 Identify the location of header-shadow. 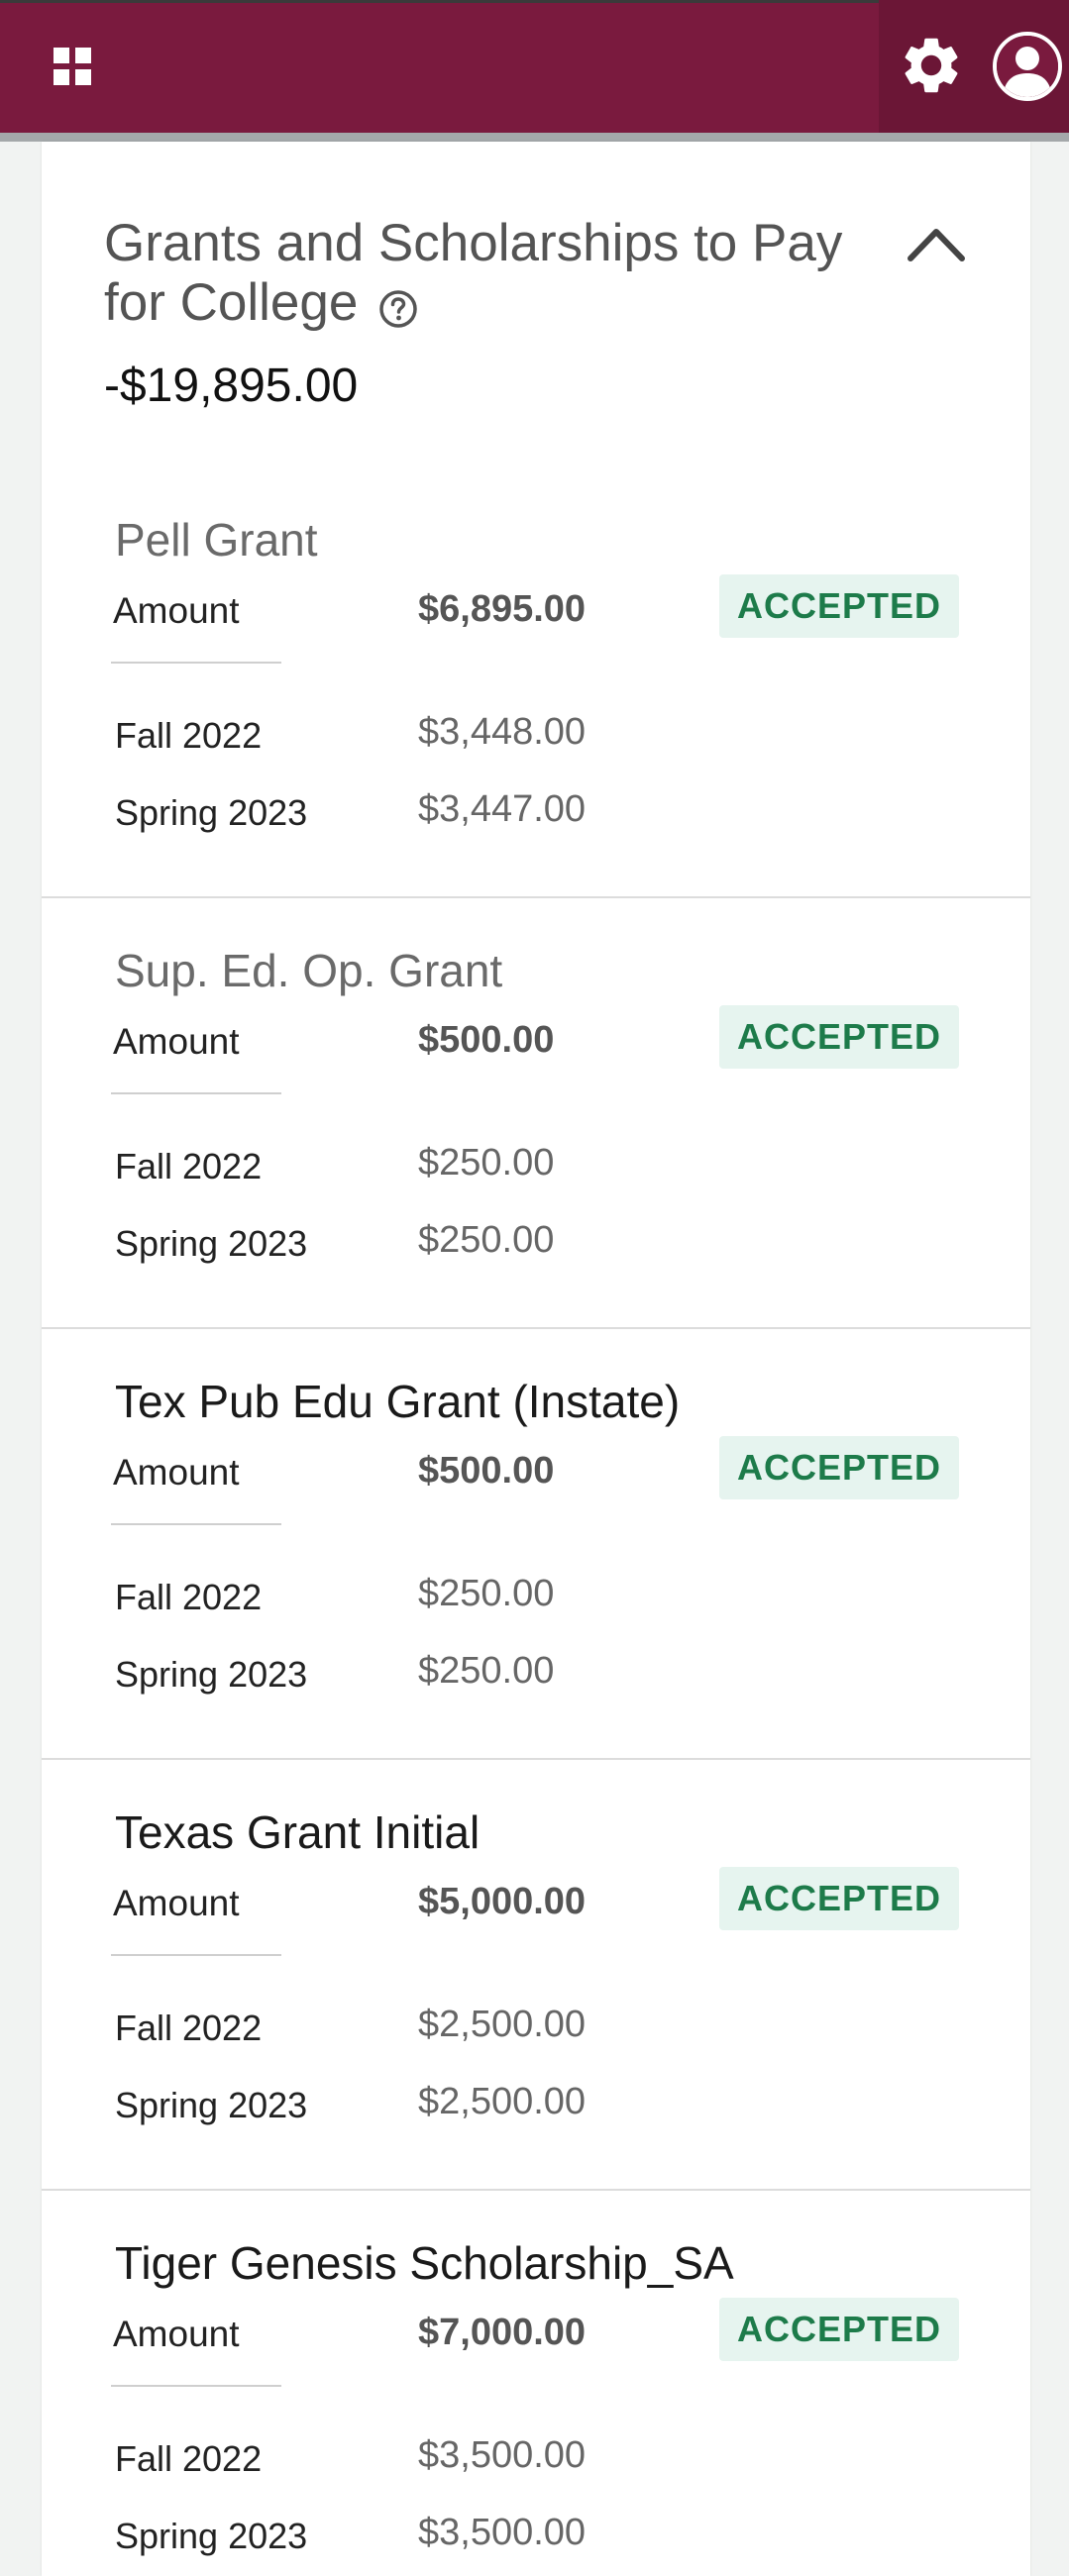
(534, 137).